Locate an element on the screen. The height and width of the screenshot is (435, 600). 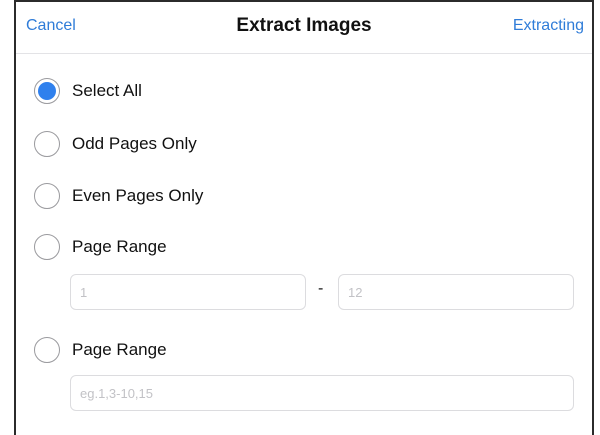
option-label: Odd Pages Only is located at coordinates (134, 143).